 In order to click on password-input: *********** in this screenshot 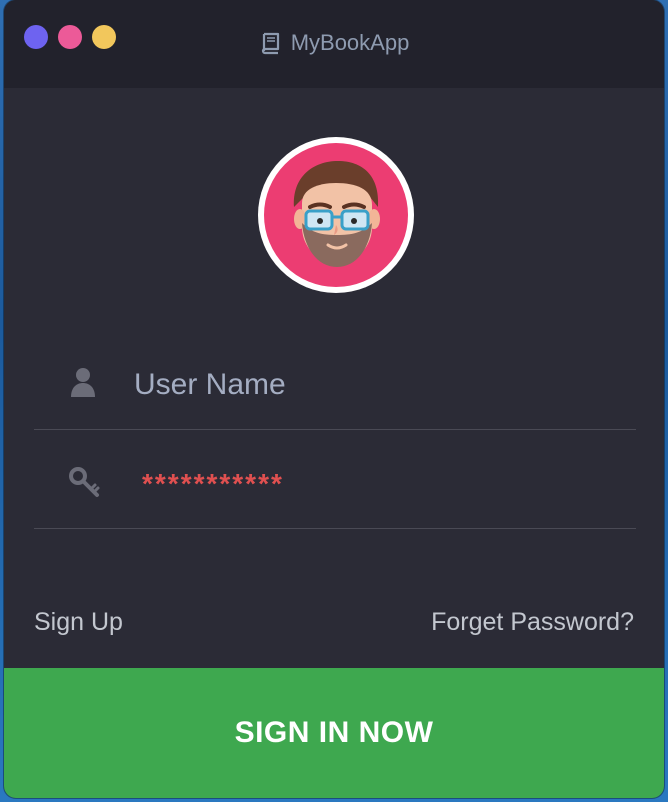, I will do `click(213, 484)`.